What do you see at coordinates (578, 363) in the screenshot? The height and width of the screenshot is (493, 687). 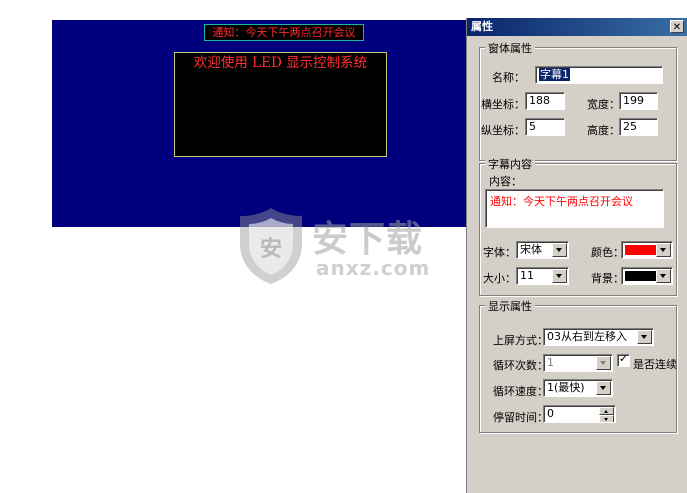 I see `loop-count-select: 1` at bounding box center [578, 363].